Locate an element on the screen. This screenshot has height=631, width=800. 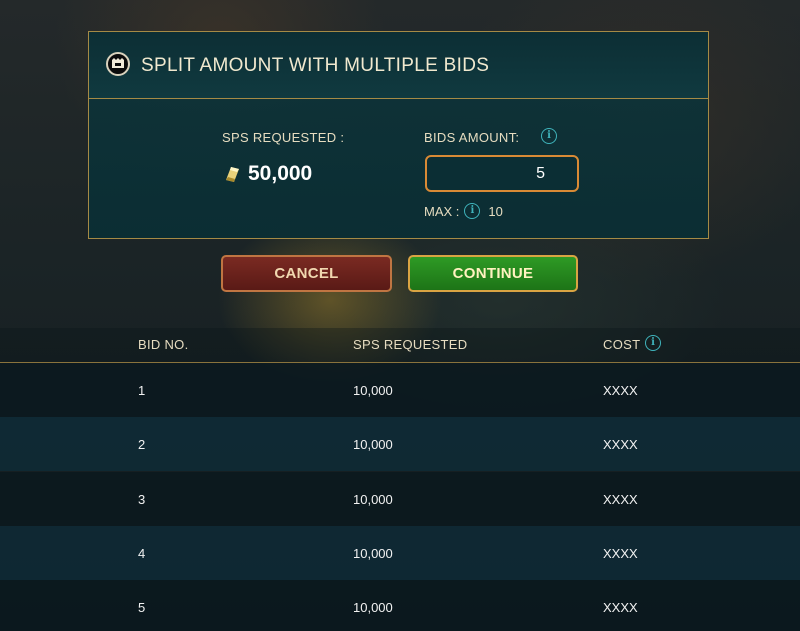
splinterlands-logo-icon is located at coordinates (118, 64).